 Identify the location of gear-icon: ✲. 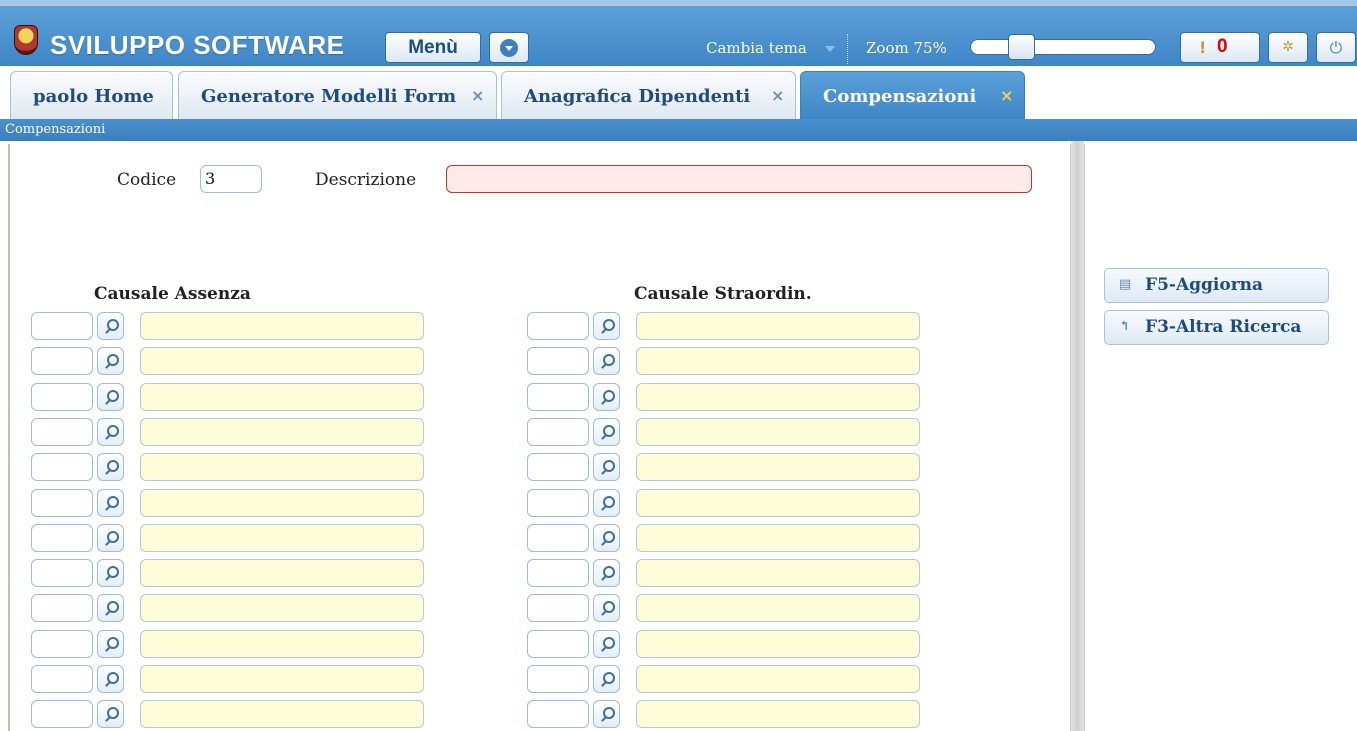
(1288, 47).